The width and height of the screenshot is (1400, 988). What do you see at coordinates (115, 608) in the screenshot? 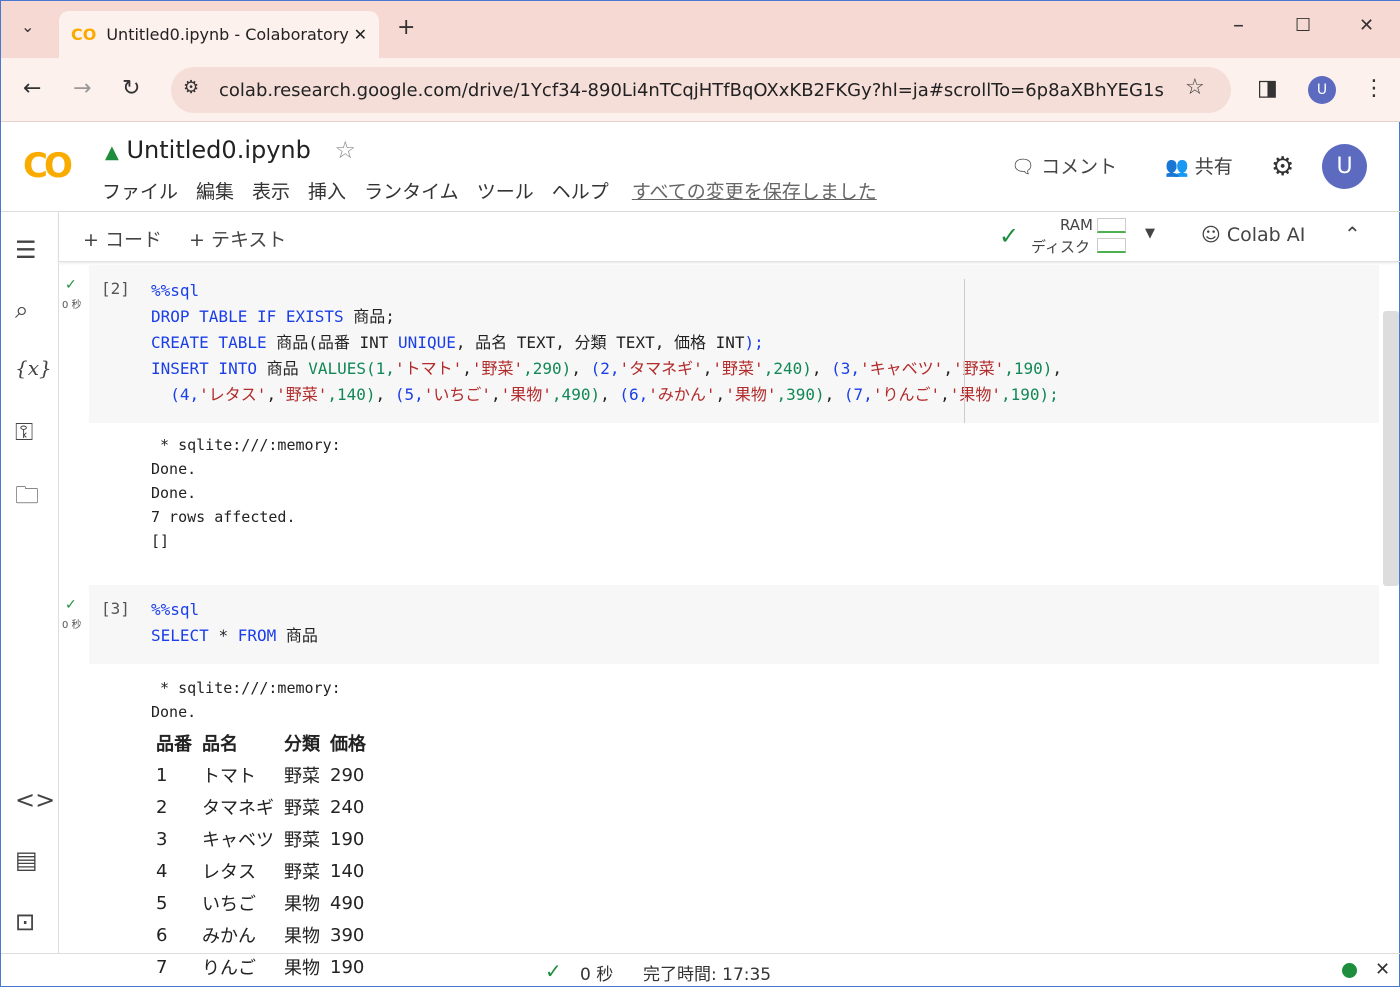
I see `execution-count: [3]` at bounding box center [115, 608].